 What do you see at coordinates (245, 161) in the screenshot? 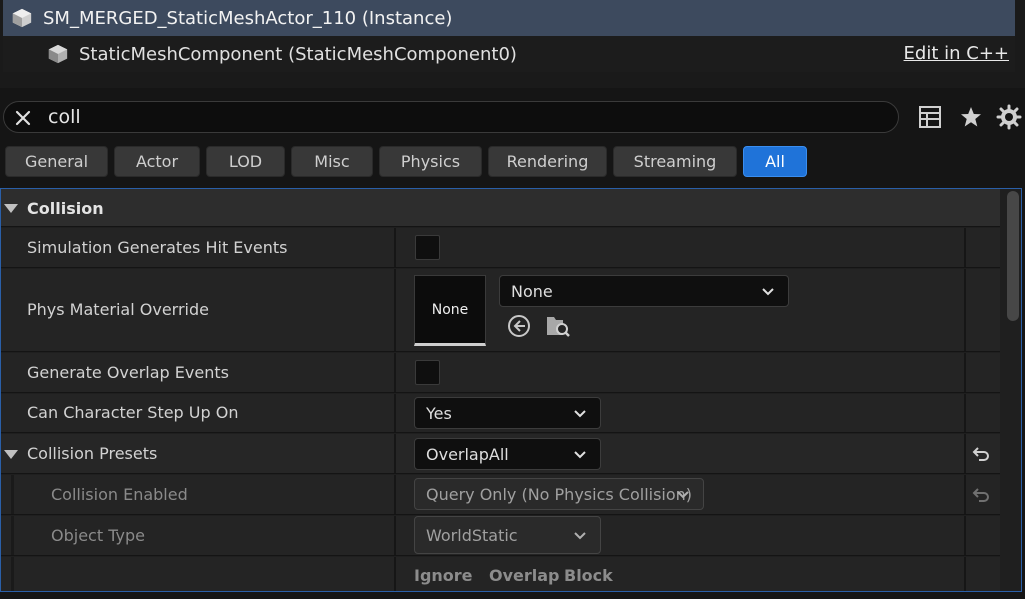
I see `tab-lod: LOD` at bounding box center [245, 161].